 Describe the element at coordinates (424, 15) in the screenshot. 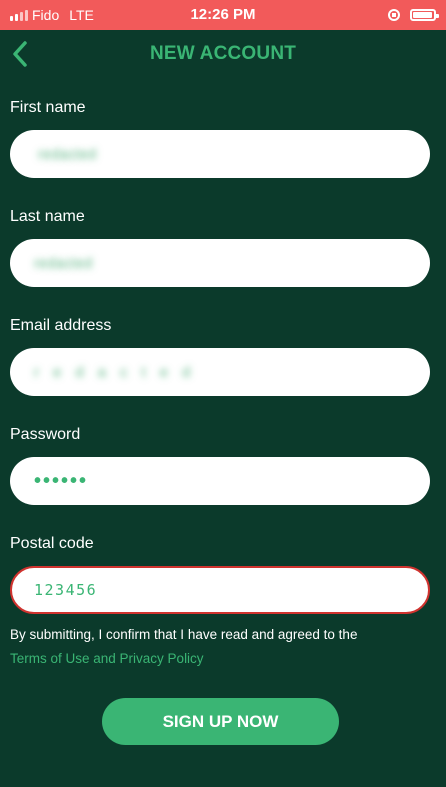

I see `battery-icon` at that location.